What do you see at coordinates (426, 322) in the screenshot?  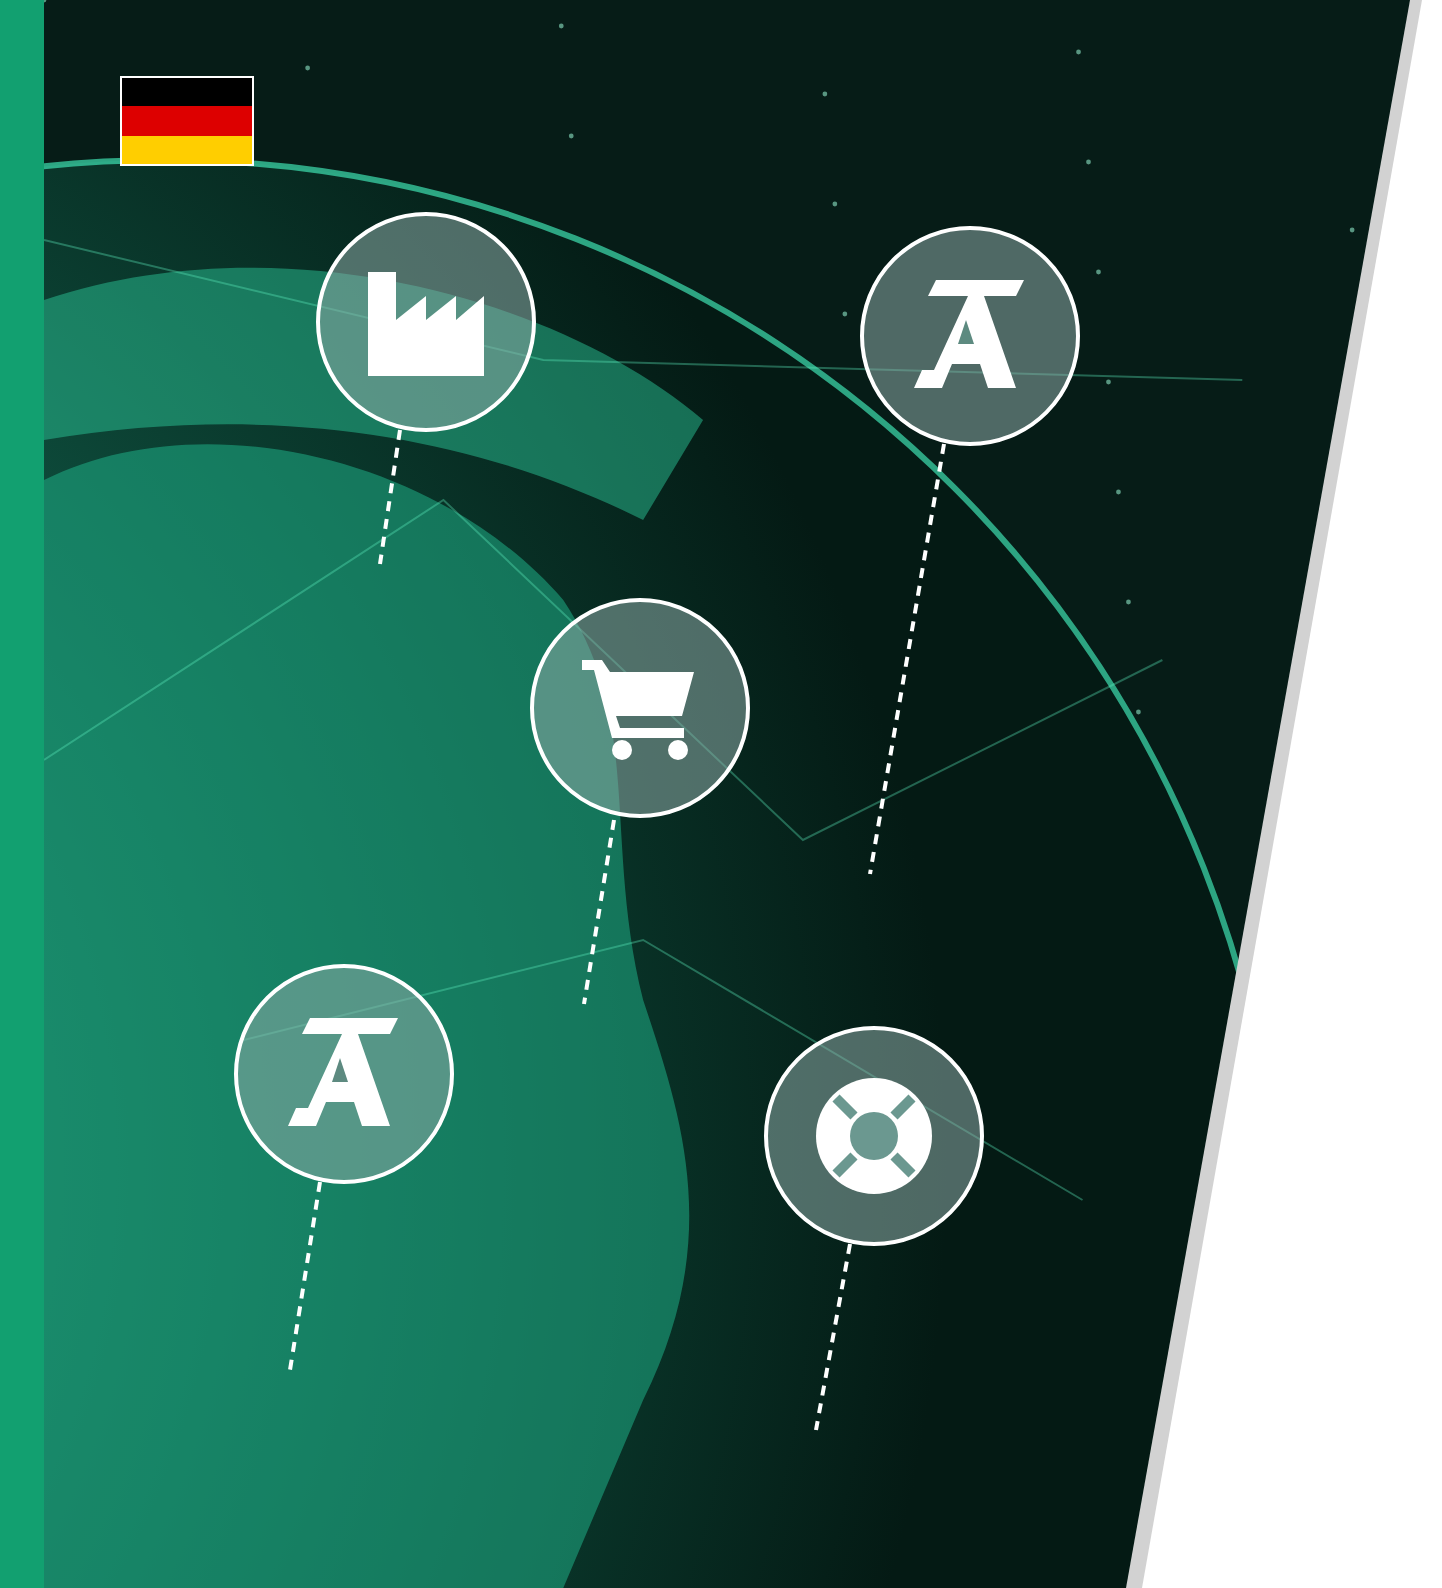 I see `factory-icon` at bounding box center [426, 322].